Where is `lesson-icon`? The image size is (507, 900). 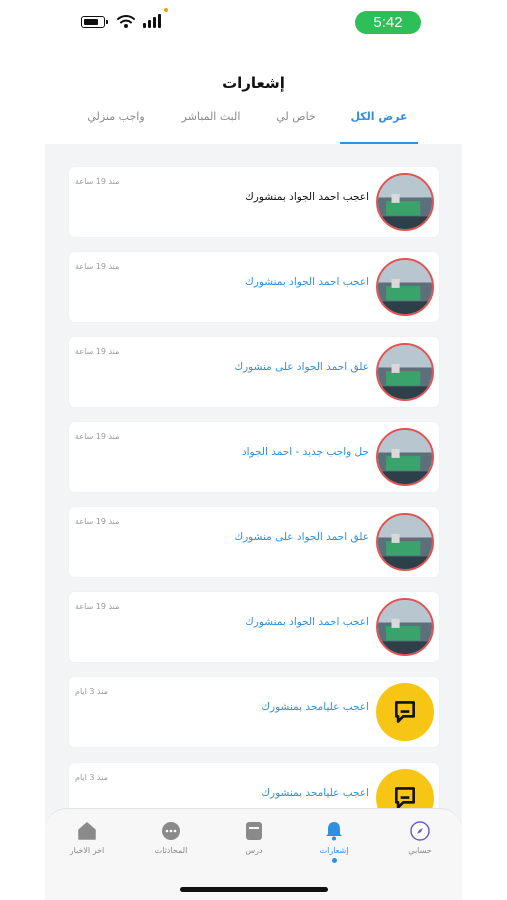
lesson-icon is located at coordinates (254, 831).